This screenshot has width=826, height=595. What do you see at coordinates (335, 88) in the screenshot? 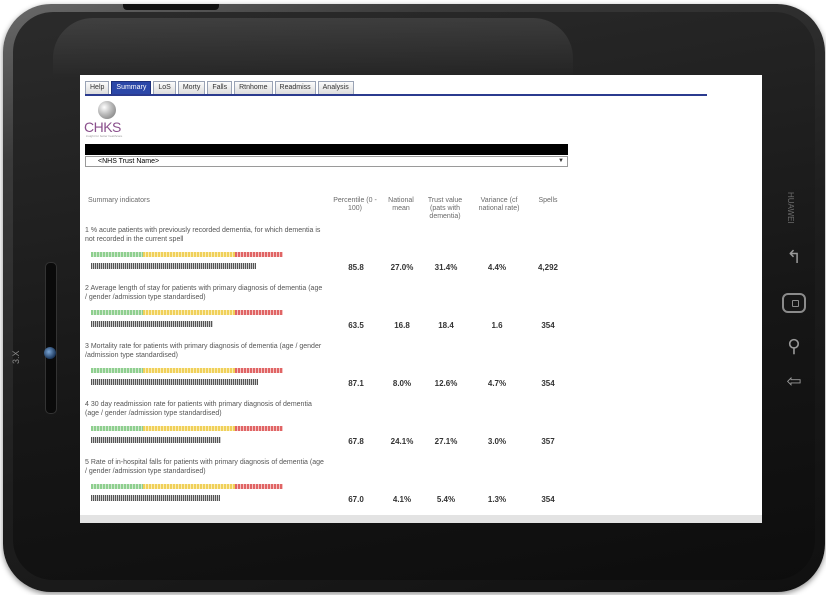
I see `tab-analysis: Analysis` at bounding box center [335, 88].